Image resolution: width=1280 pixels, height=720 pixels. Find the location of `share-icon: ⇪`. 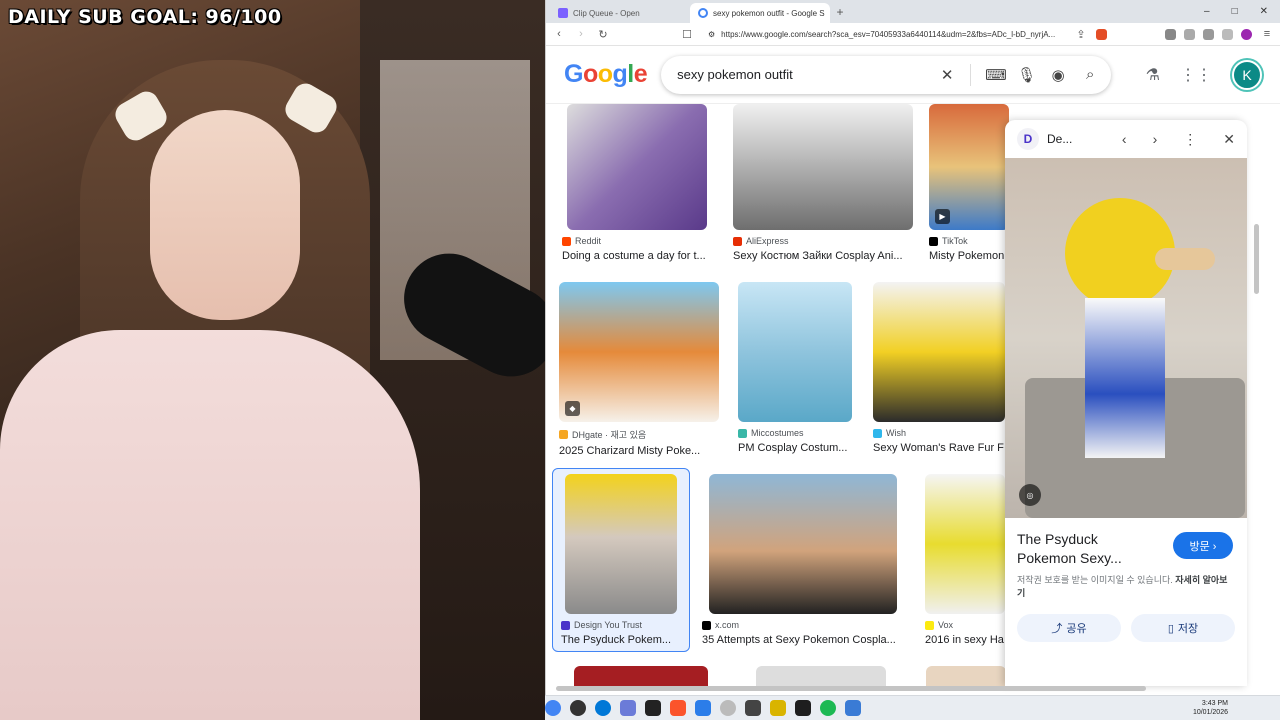

share-icon: ⇪ is located at coordinates (1081, 34).